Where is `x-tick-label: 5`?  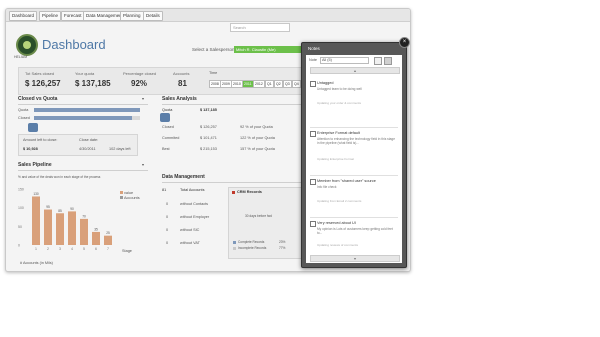
x-tick-label: 5 is located at coordinates (84, 249).